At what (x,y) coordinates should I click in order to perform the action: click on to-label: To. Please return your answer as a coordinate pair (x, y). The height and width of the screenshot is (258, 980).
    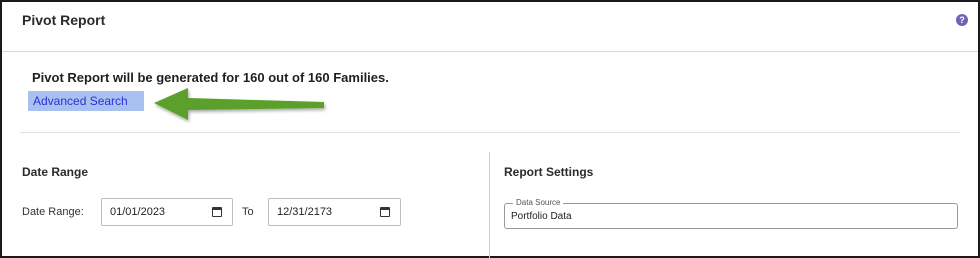
    Looking at the image, I should click on (248, 212).